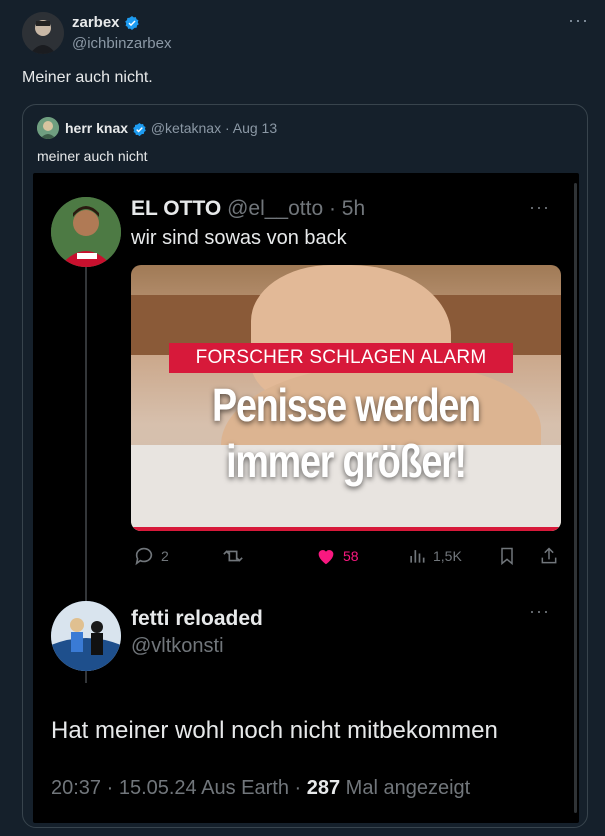 Image resolution: width=605 pixels, height=836 pixels. I want to click on like-count: 58, so click(351, 556).